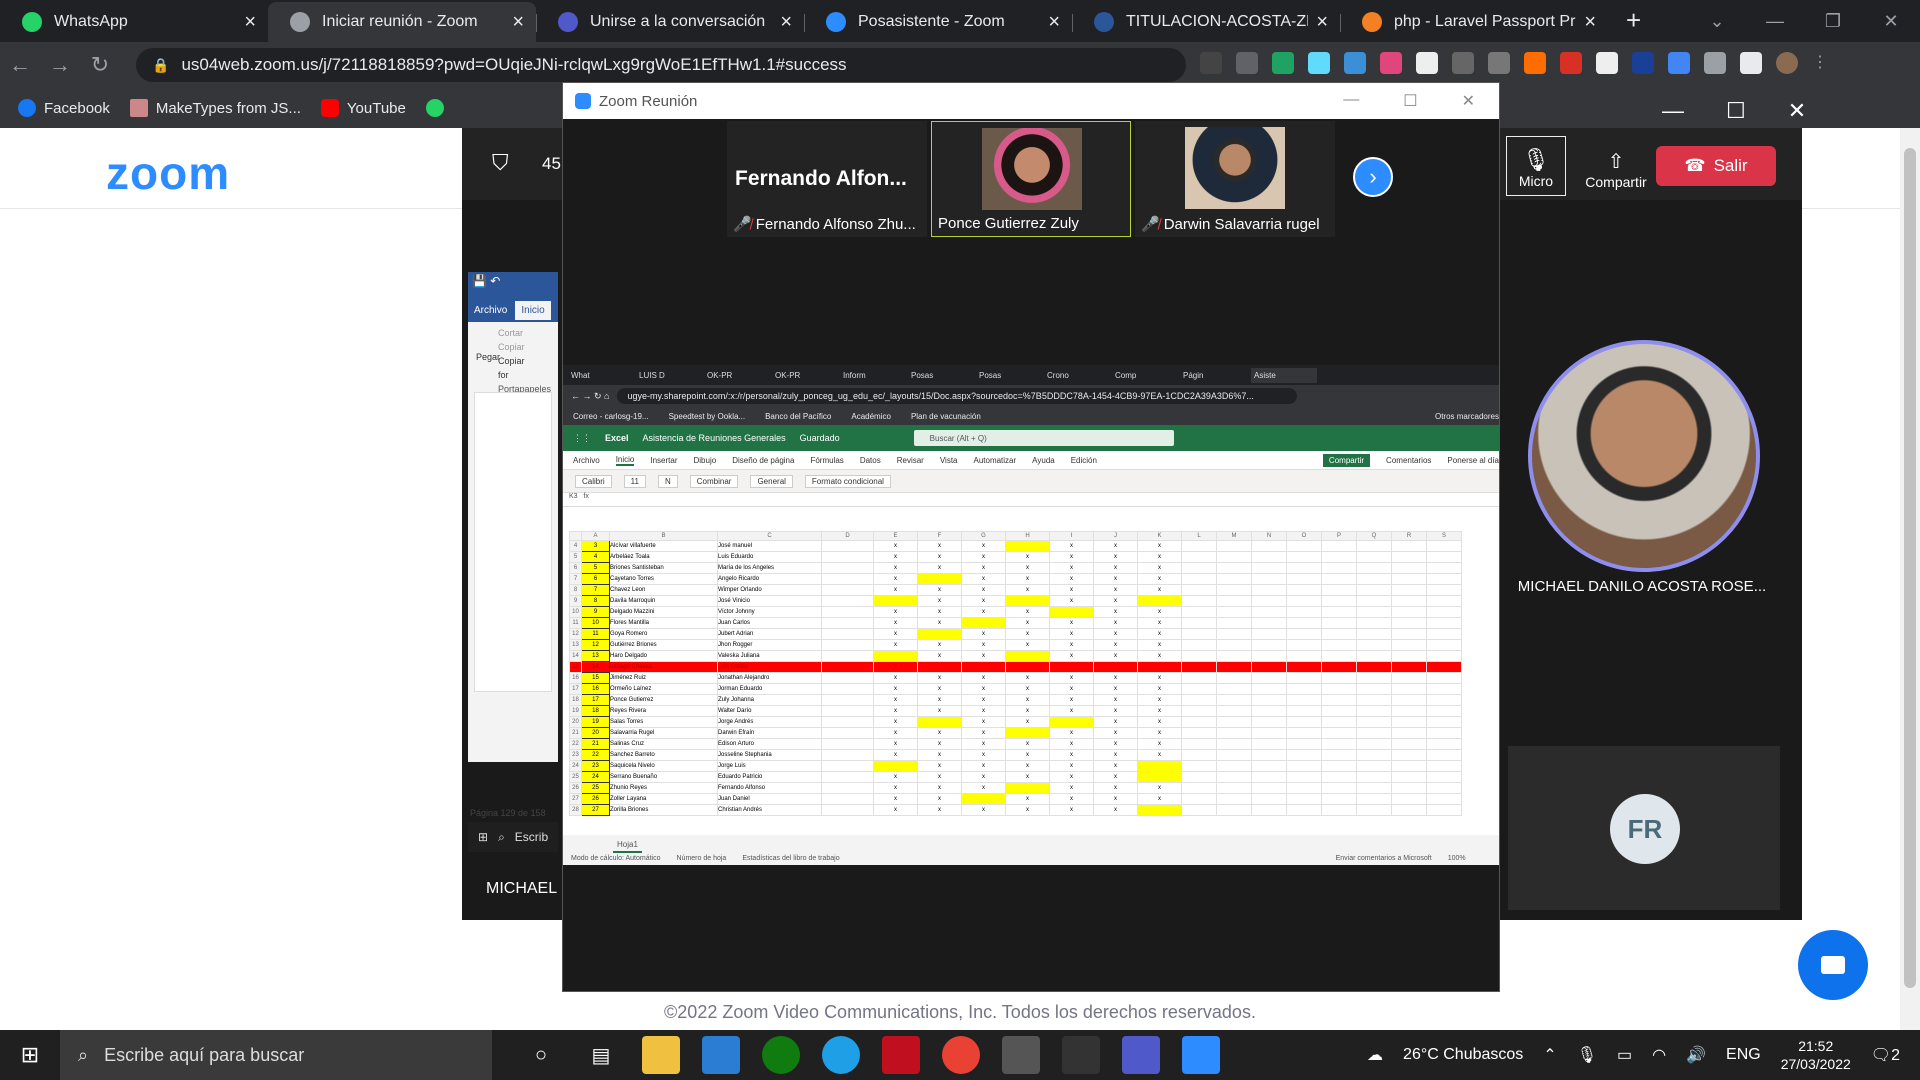 The width and height of the screenshot is (1920, 1080). Describe the element at coordinates (1081, 1055) in the screenshot. I see `app-icon` at that location.